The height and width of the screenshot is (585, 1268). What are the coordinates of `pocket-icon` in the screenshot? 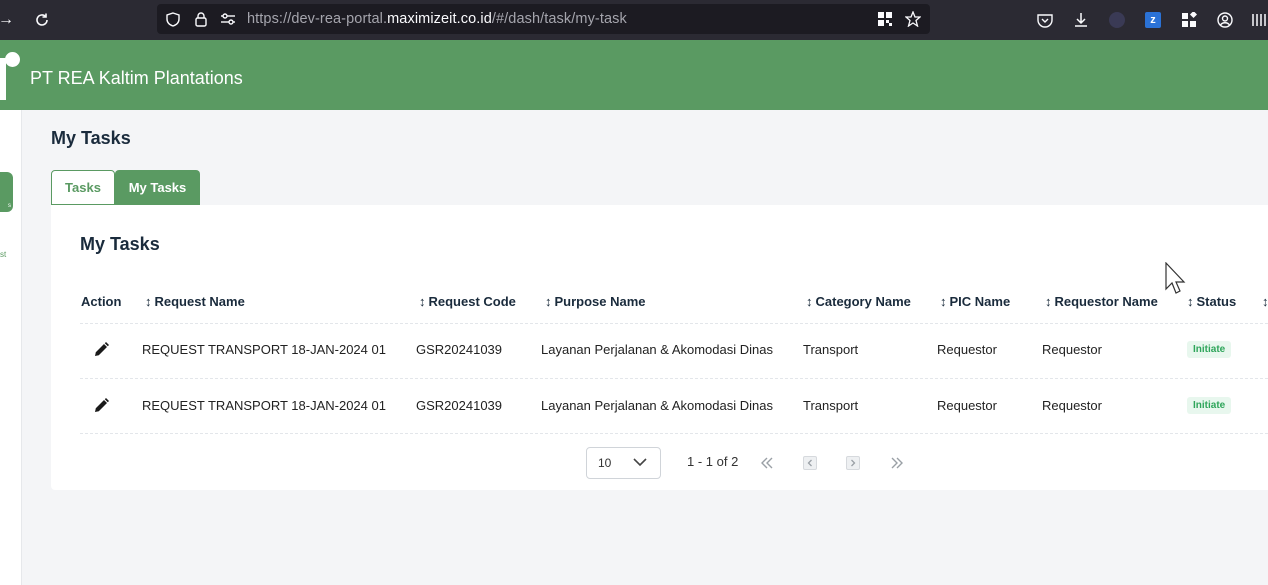 It's located at (1045, 20).